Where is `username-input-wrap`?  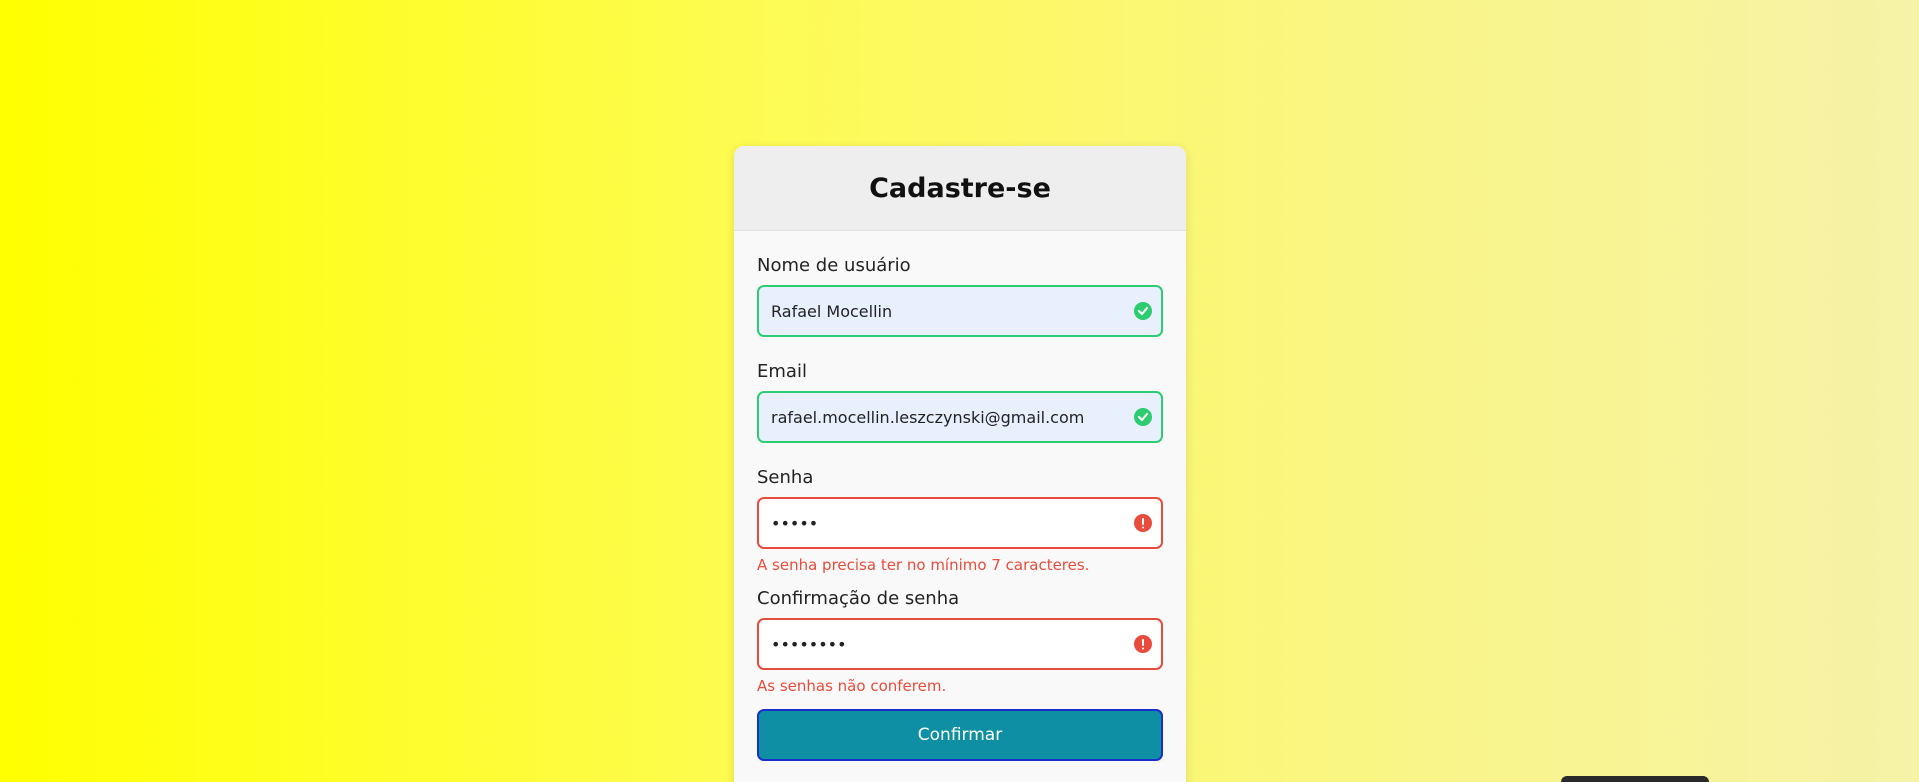
username-input-wrap is located at coordinates (960, 311).